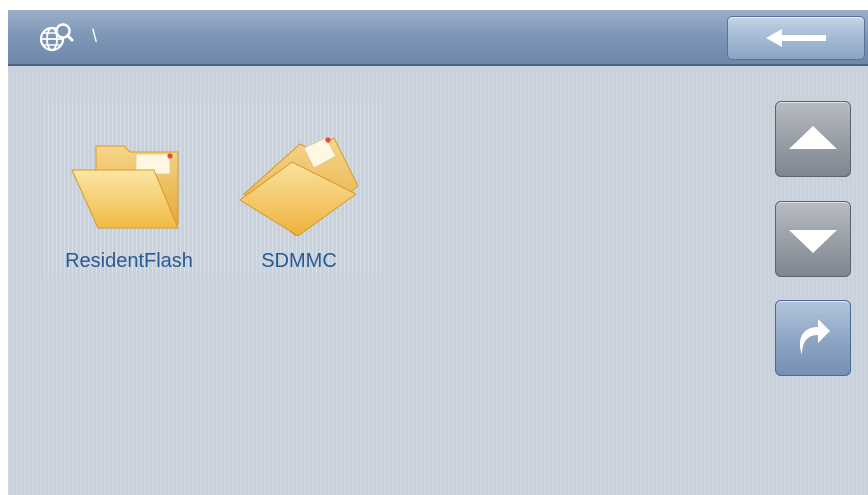  I want to click on scroll-down-button, so click(813, 239).